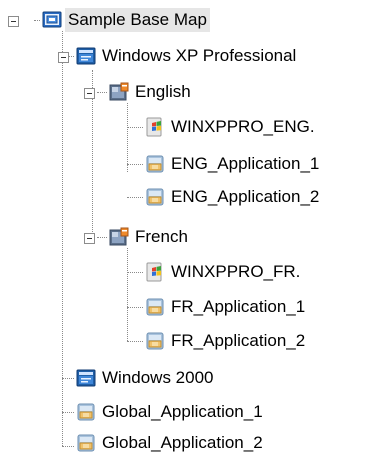 Image resolution: width=365 pixels, height=457 pixels. I want to click on tree-node-label: Sample Base Map, so click(137, 20).